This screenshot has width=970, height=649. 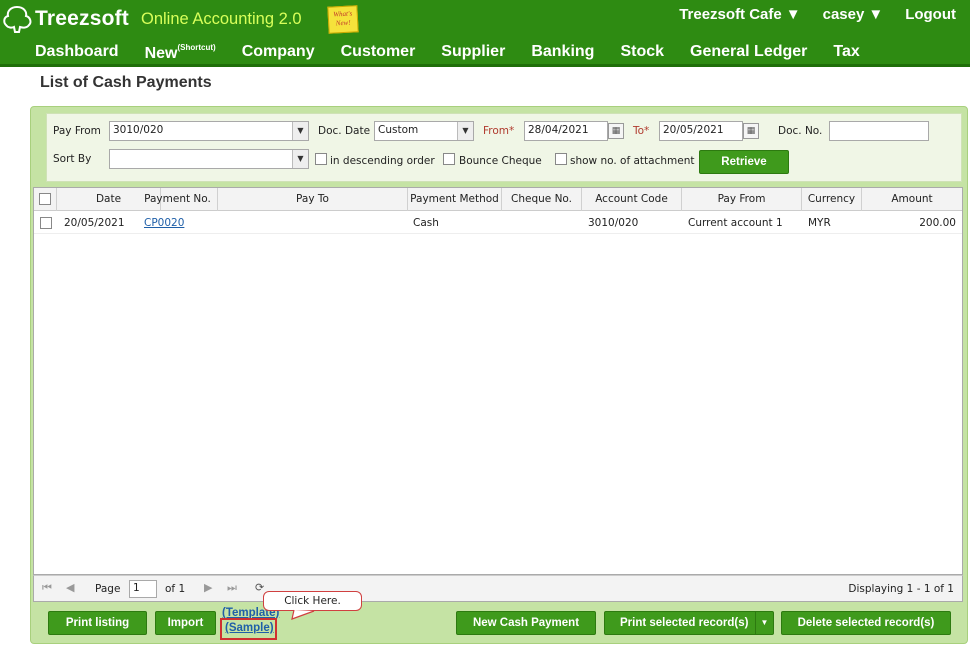 What do you see at coordinates (866, 623) in the screenshot?
I see `delete-selected-button: Delete selected record(s)` at bounding box center [866, 623].